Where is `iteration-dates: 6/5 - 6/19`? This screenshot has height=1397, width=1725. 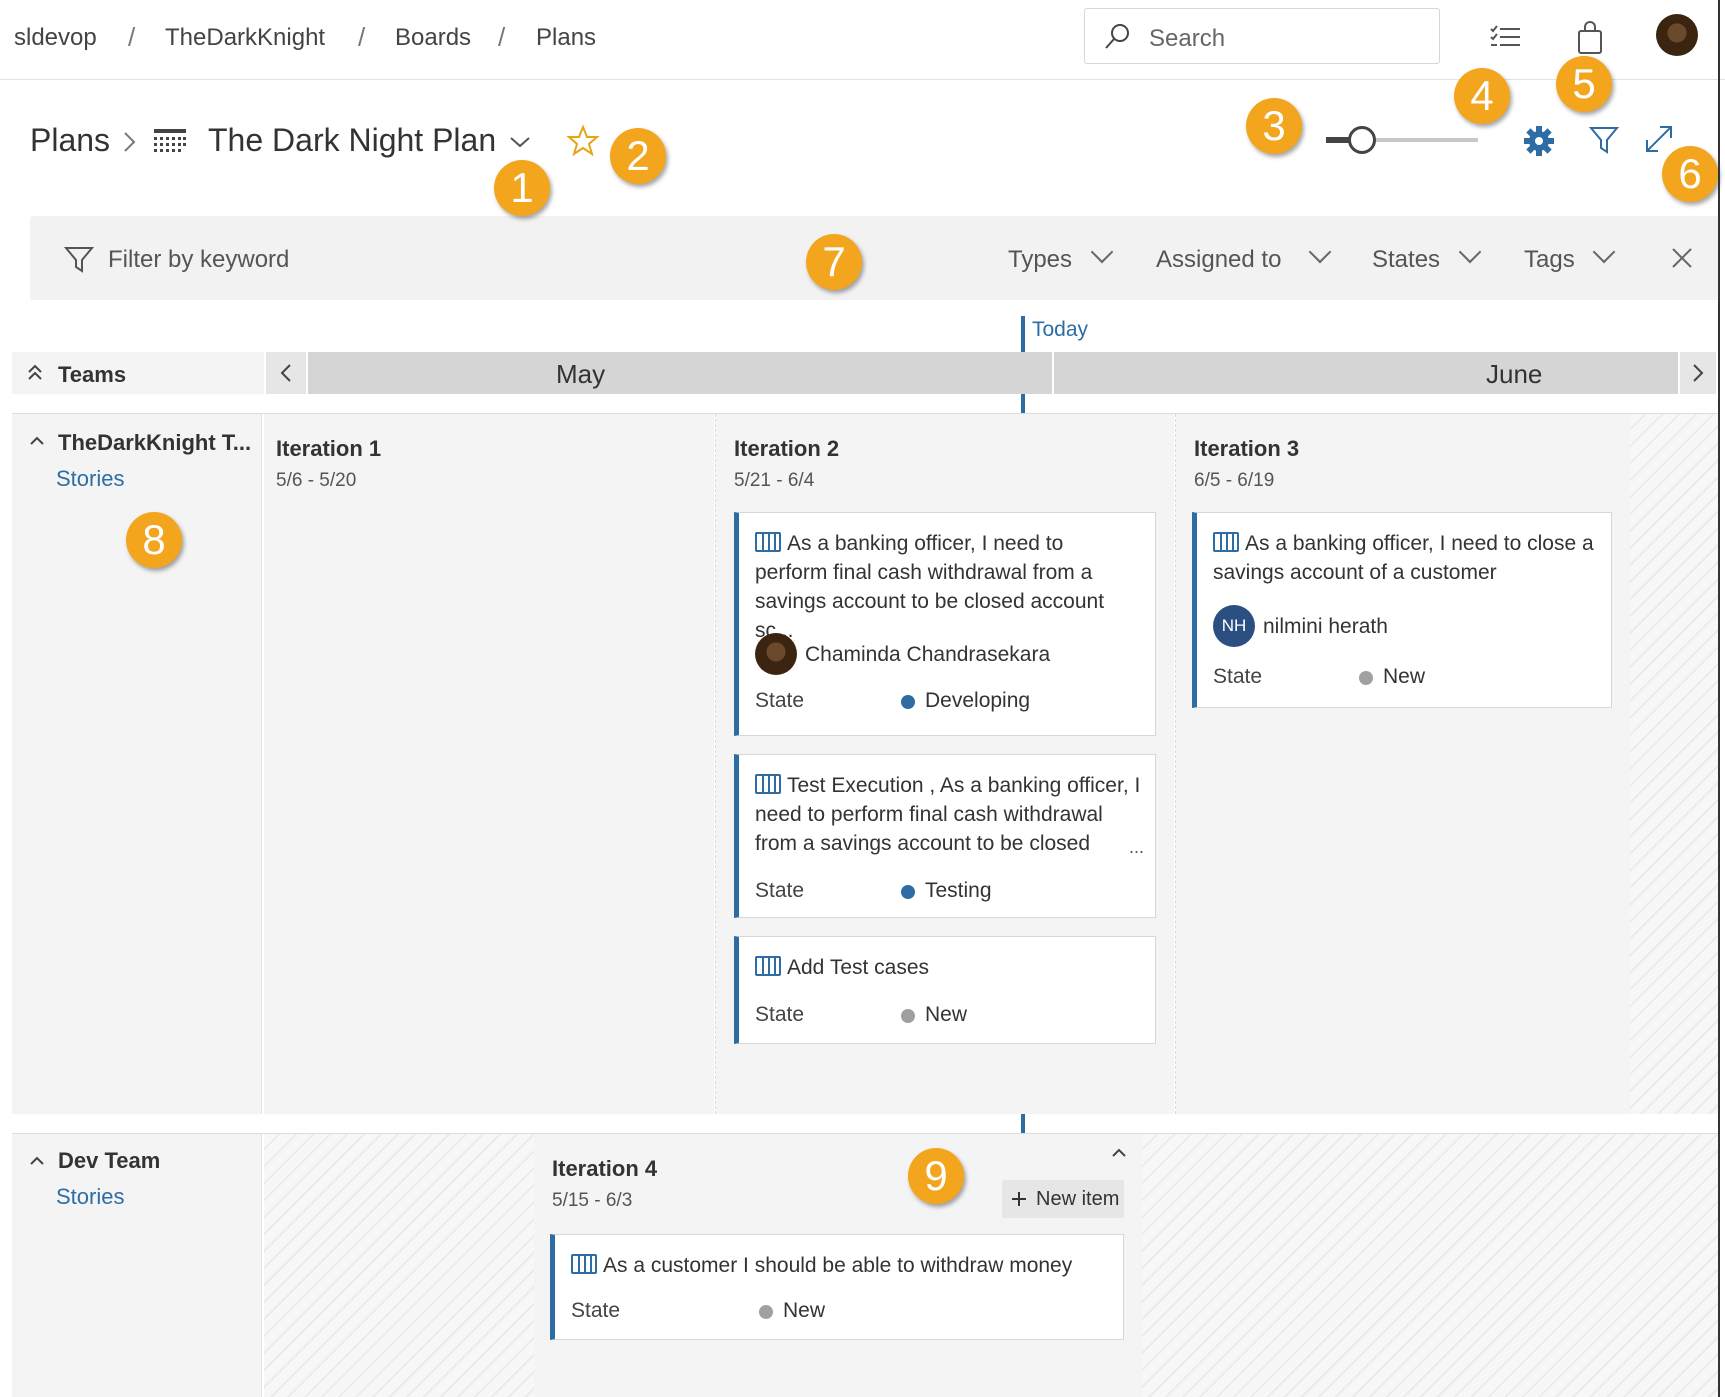
iteration-dates: 6/5 - 6/19 is located at coordinates (1234, 480).